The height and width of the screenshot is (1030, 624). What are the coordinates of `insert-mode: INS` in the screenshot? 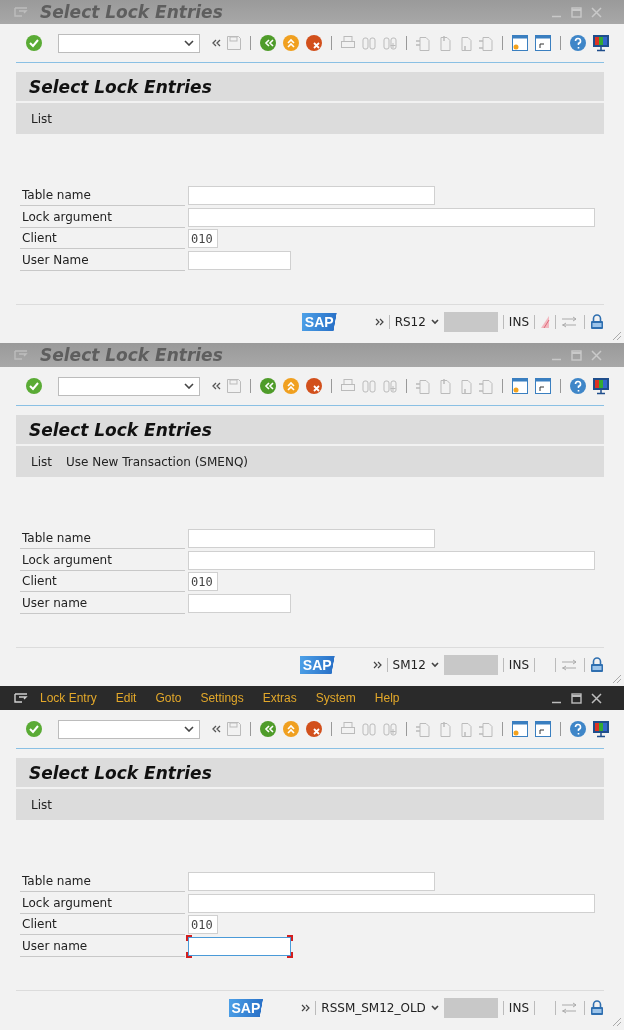 It's located at (518, 322).